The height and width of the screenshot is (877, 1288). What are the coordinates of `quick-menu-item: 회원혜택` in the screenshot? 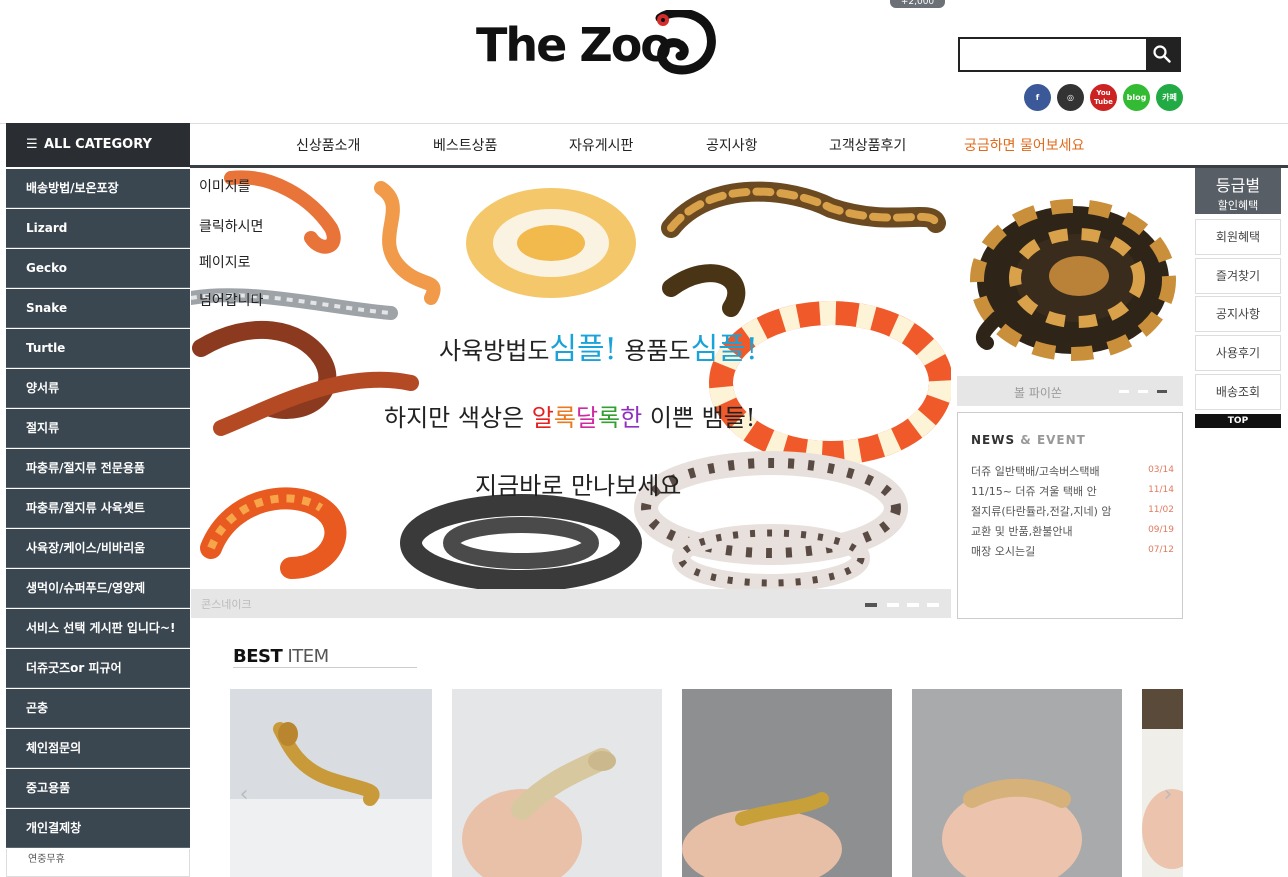 It's located at (1238, 237).